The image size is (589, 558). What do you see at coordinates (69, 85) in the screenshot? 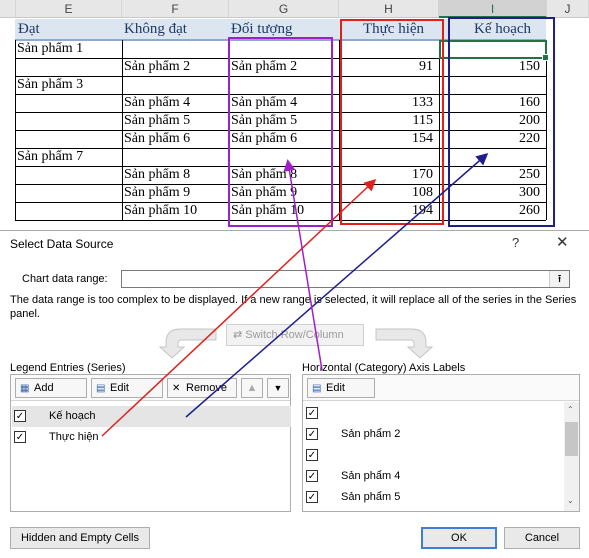
I see `table-cell-e: Sản phẩm 3` at bounding box center [69, 85].